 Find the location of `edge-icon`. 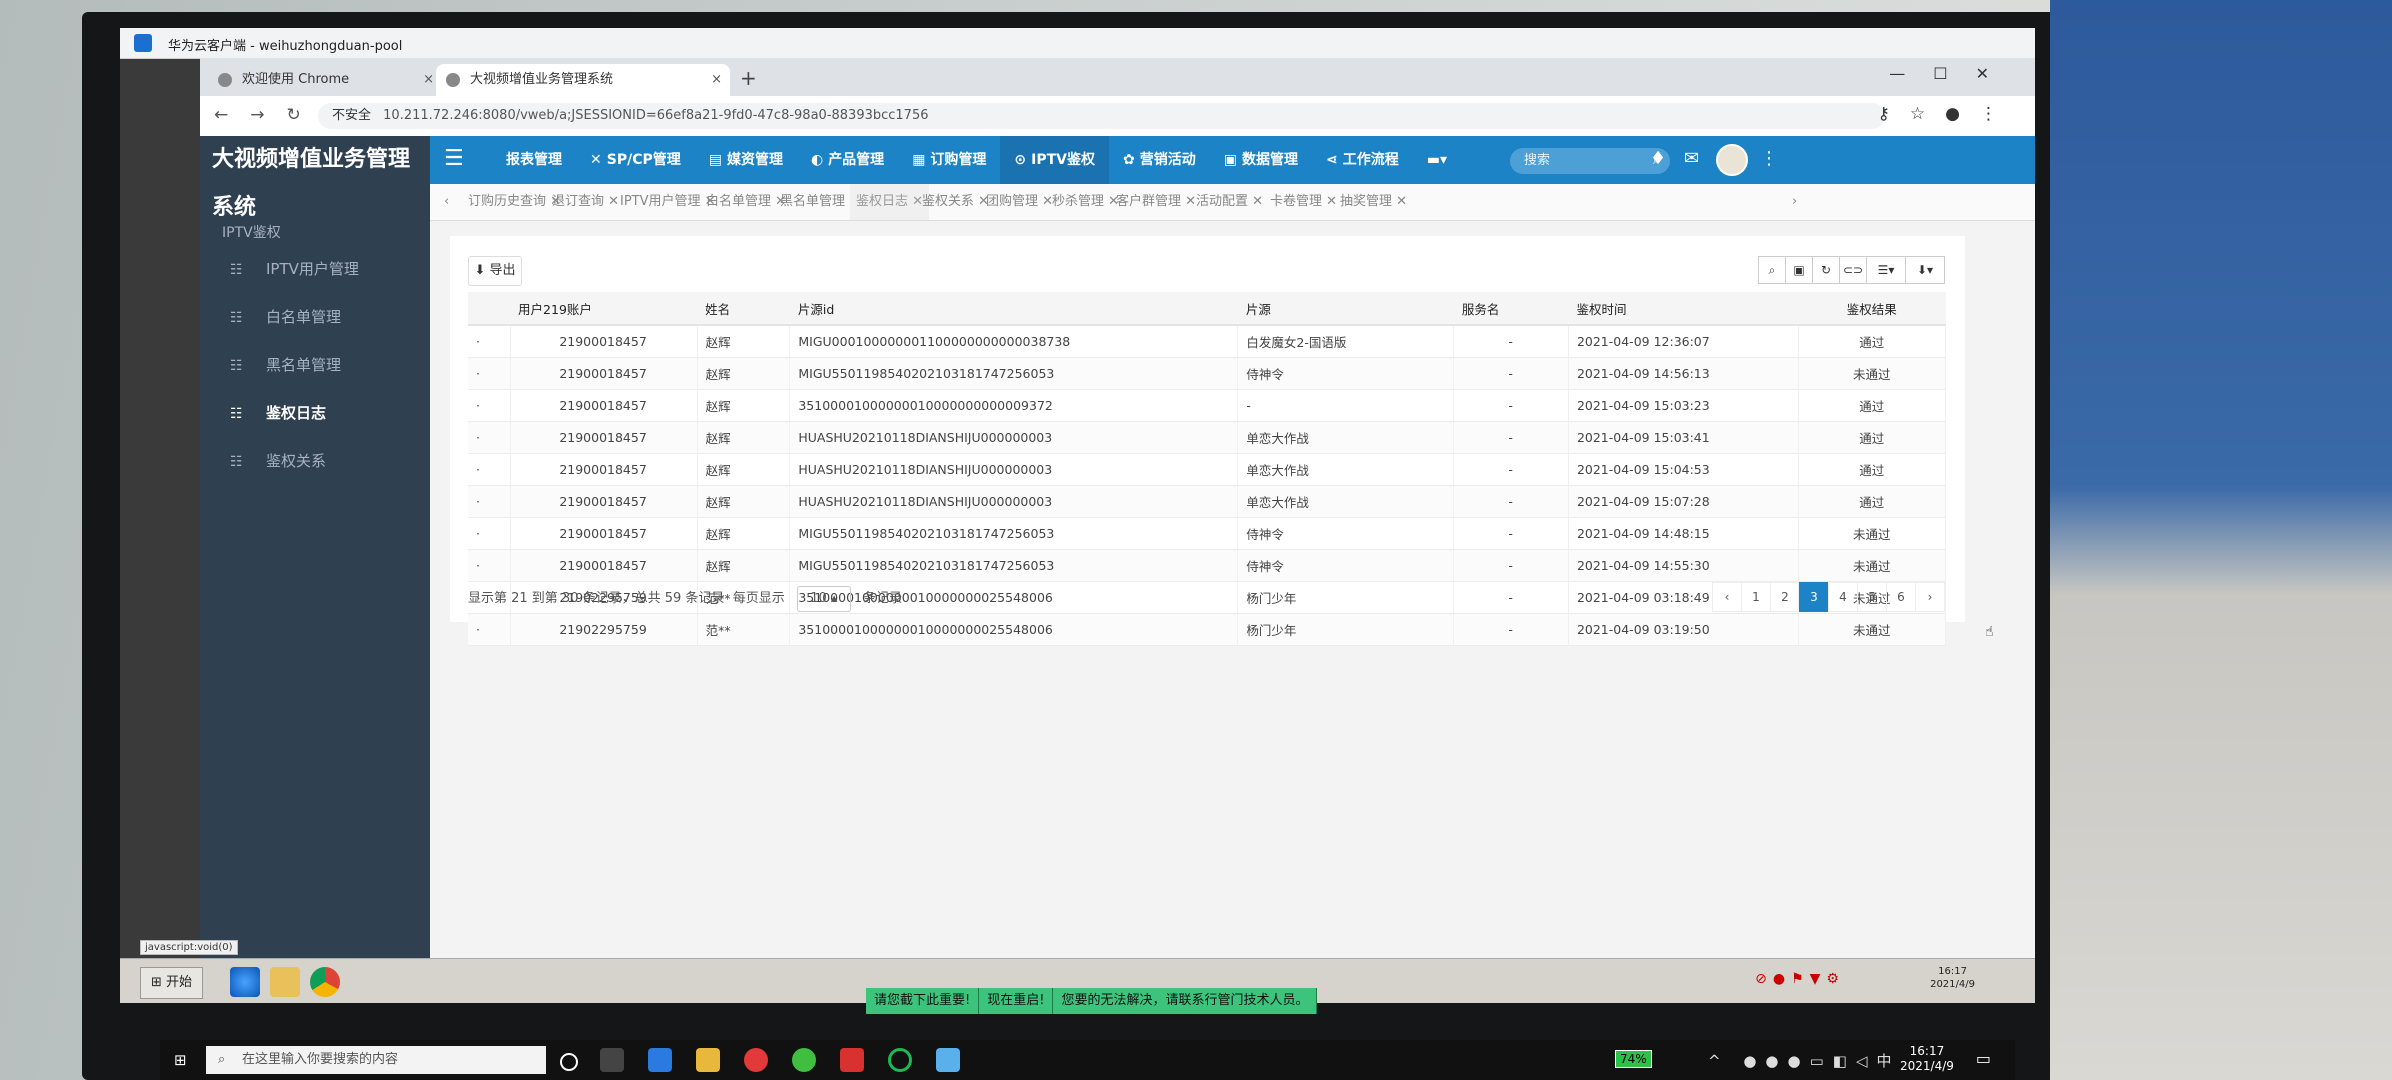

edge-icon is located at coordinates (660, 1060).